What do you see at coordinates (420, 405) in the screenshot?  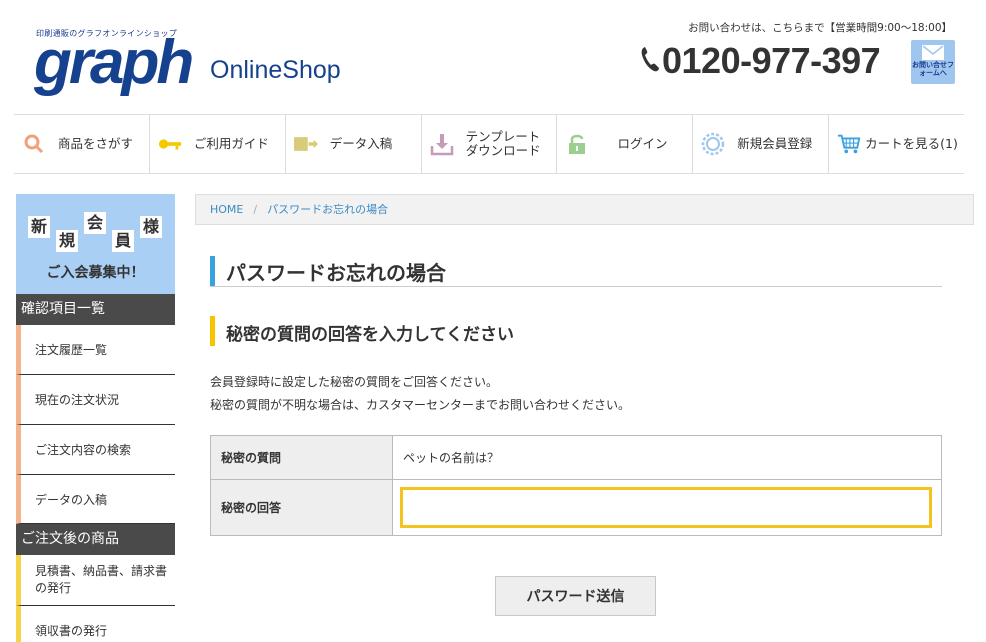 I see `instructions-line-2: 秘密の質問が不明な場合は、カスタマーセンターまでお問い合わせください。` at bounding box center [420, 405].